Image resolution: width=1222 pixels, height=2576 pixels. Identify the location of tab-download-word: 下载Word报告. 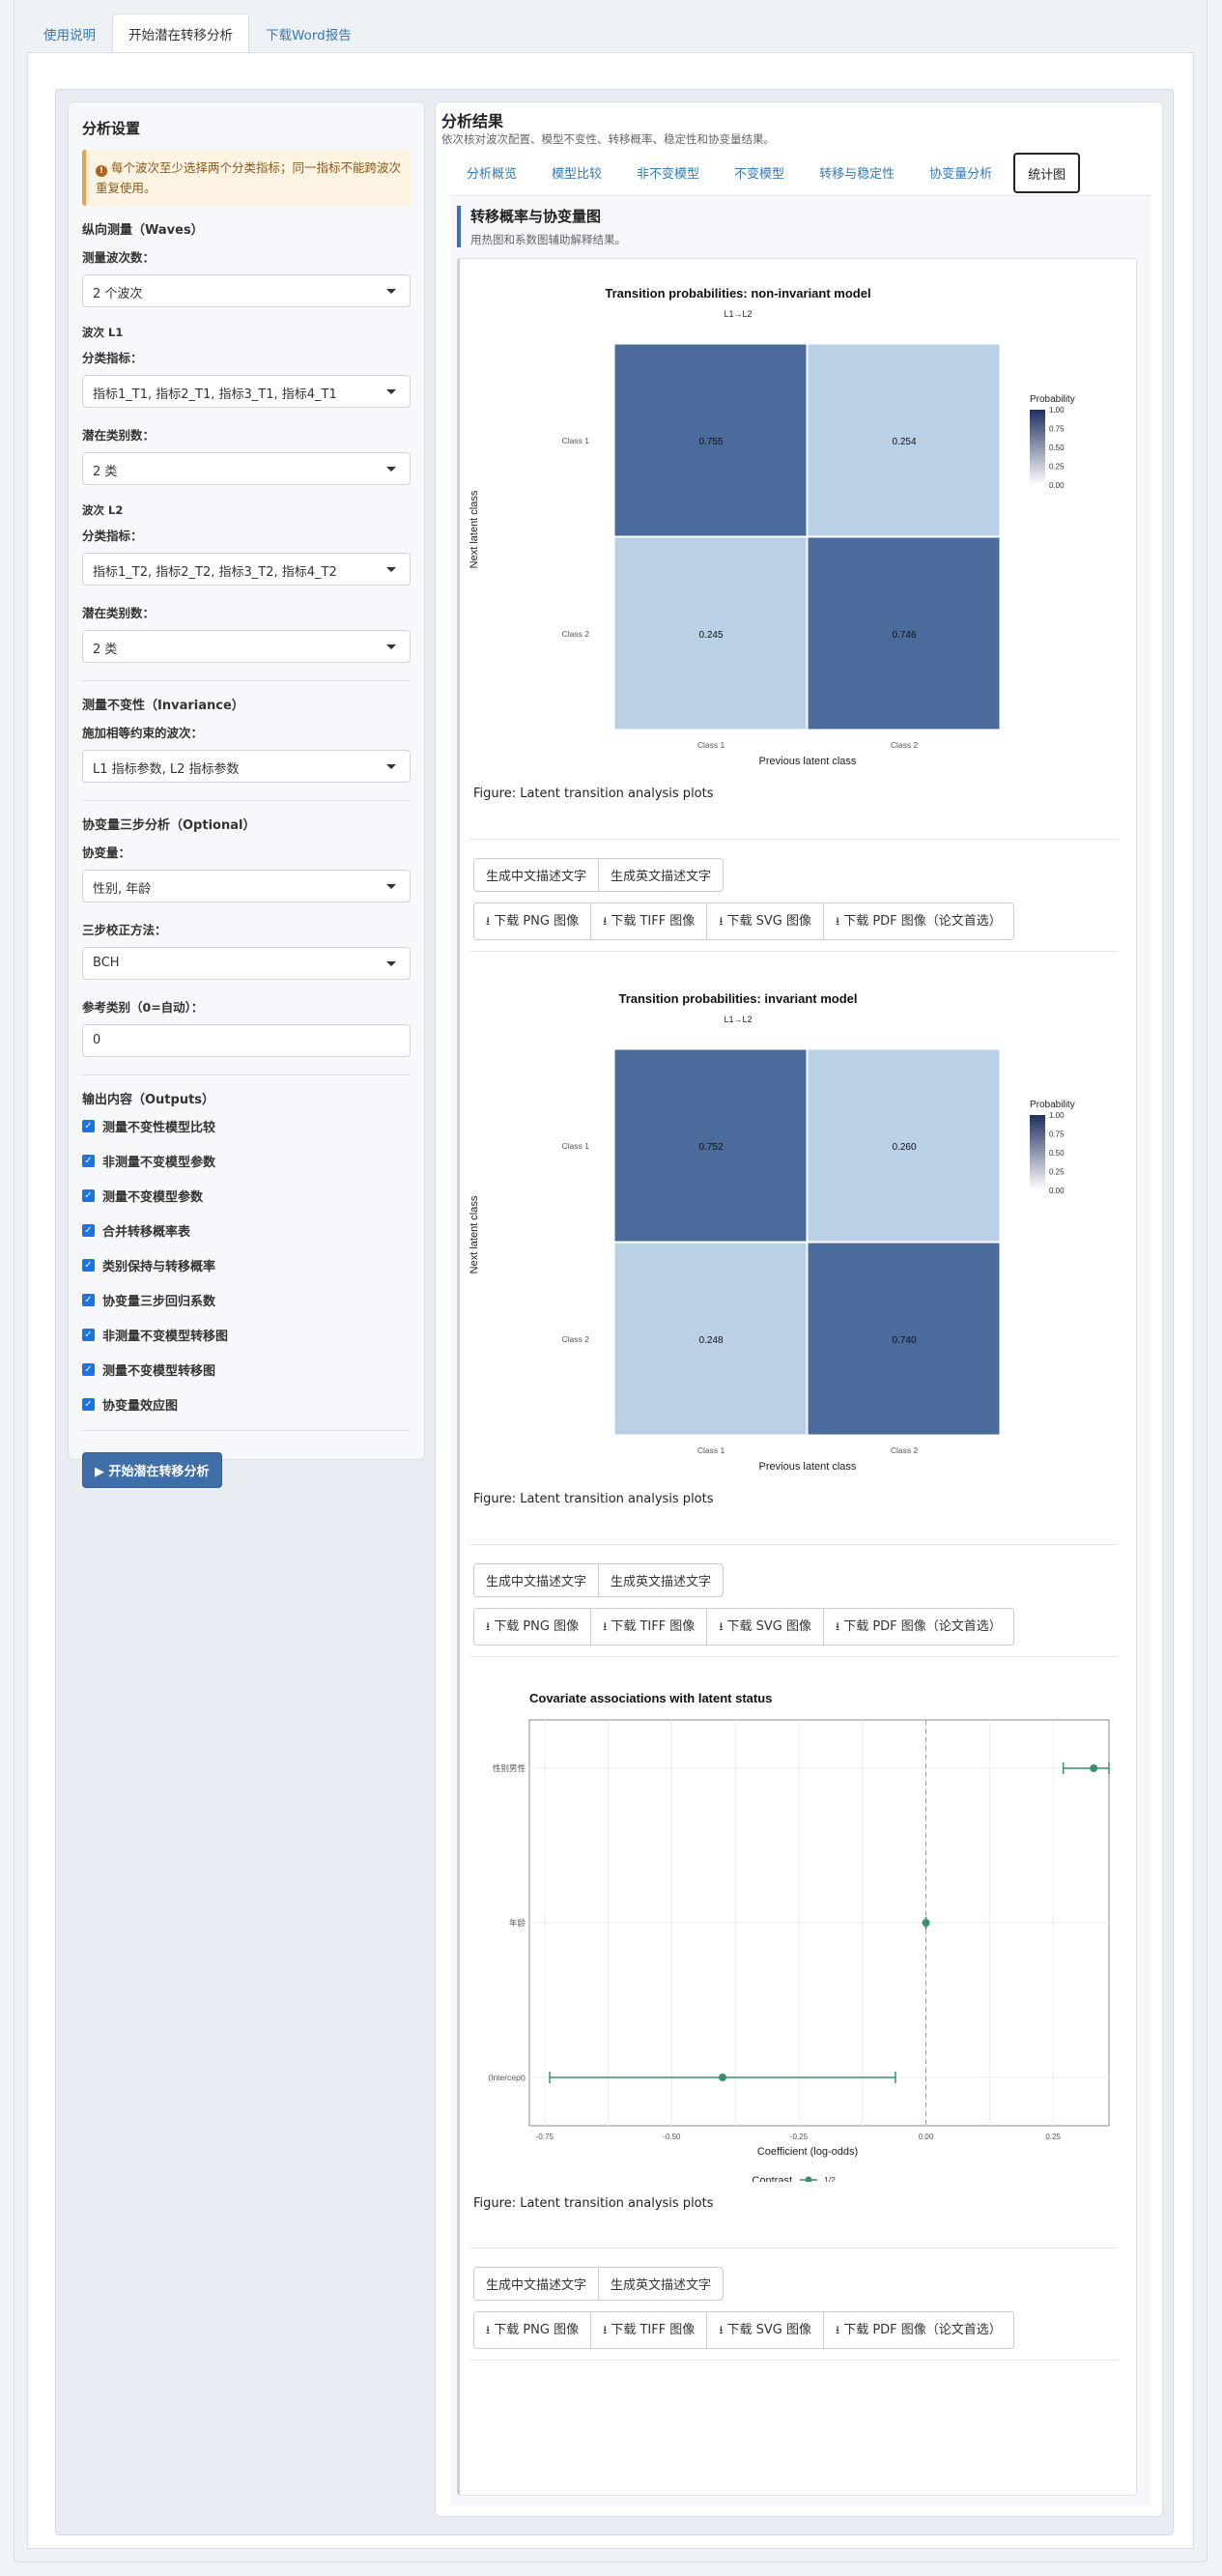
(308, 33).